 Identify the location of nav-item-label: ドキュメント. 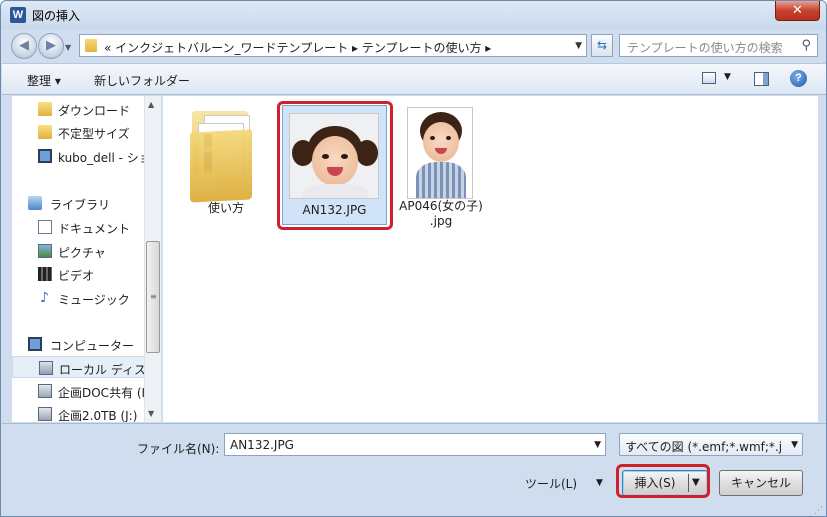
(94, 229).